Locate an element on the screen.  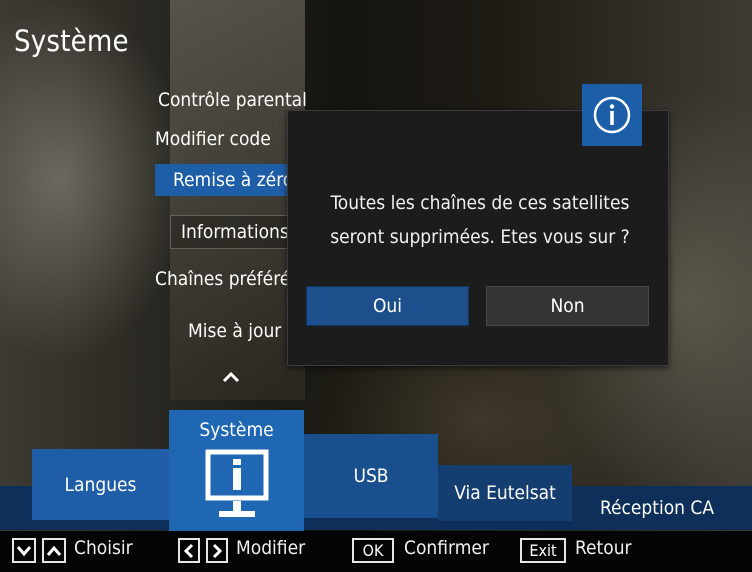
menu-item-change-code: Modifier code is located at coordinates (221, 139).